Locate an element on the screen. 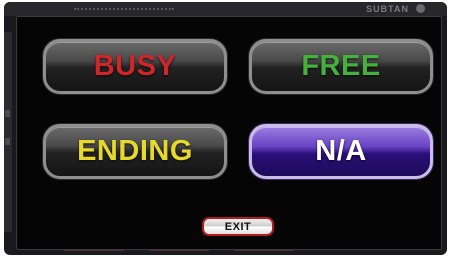 The width and height of the screenshot is (451, 257). busy-button-label: BUSY is located at coordinates (135, 66).